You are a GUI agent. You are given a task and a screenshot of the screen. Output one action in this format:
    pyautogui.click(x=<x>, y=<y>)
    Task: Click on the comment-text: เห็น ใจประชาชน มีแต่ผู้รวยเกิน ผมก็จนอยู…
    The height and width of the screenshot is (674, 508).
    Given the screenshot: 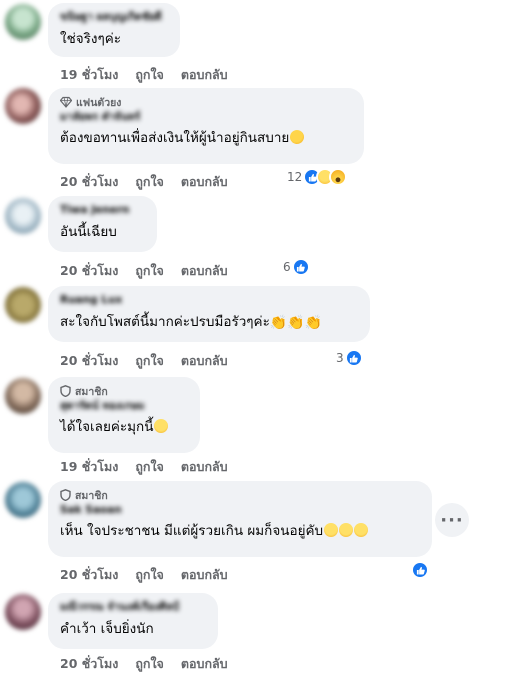 What is the action you would take?
    pyautogui.click(x=240, y=531)
    